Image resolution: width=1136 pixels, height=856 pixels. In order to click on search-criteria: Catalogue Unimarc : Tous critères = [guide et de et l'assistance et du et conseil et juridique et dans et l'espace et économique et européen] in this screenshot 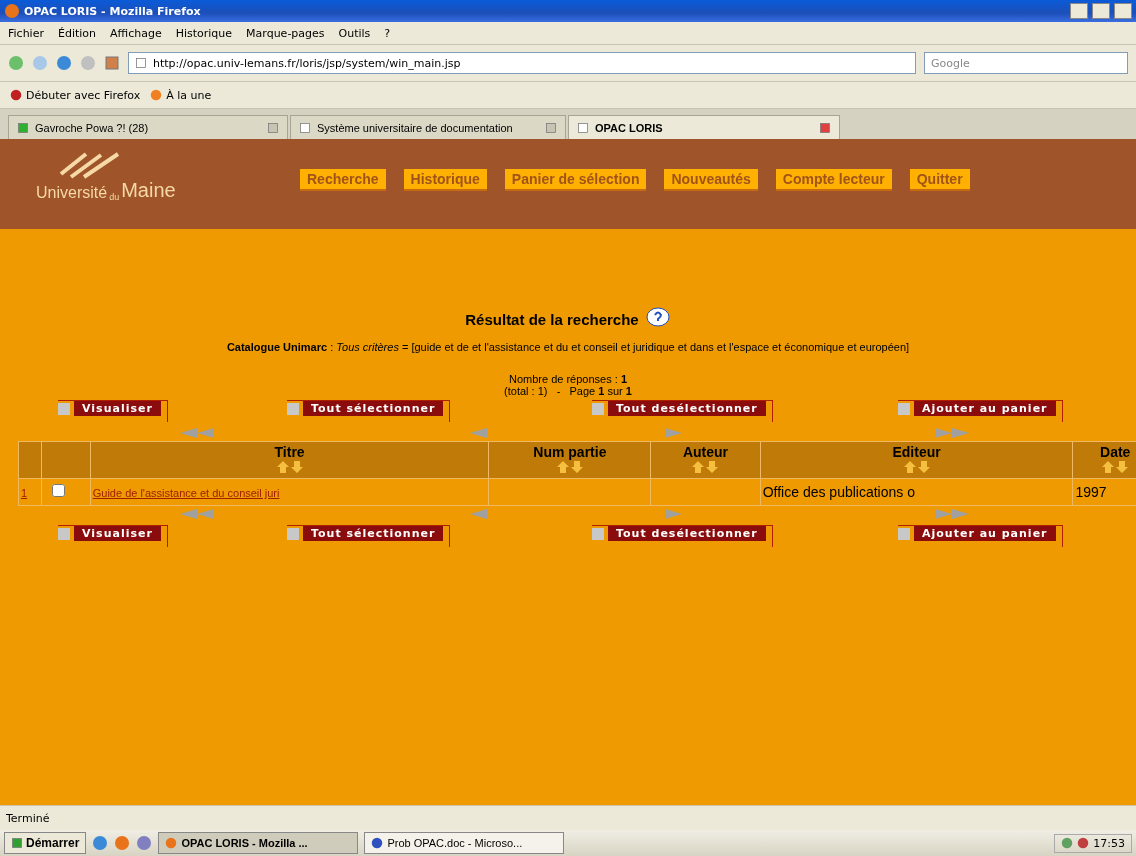, I will do `click(568, 347)`.